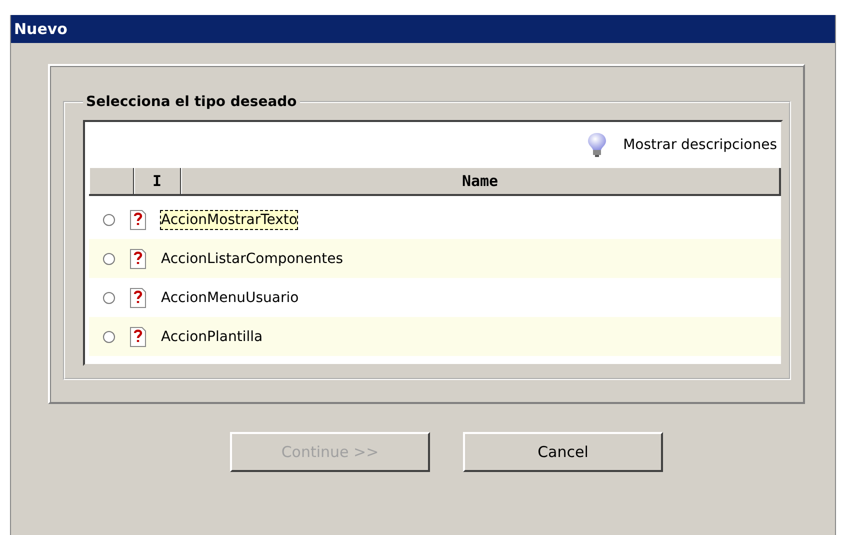  Describe the element at coordinates (252, 258) in the screenshot. I see `item-name: AccionListarComponentes` at that location.